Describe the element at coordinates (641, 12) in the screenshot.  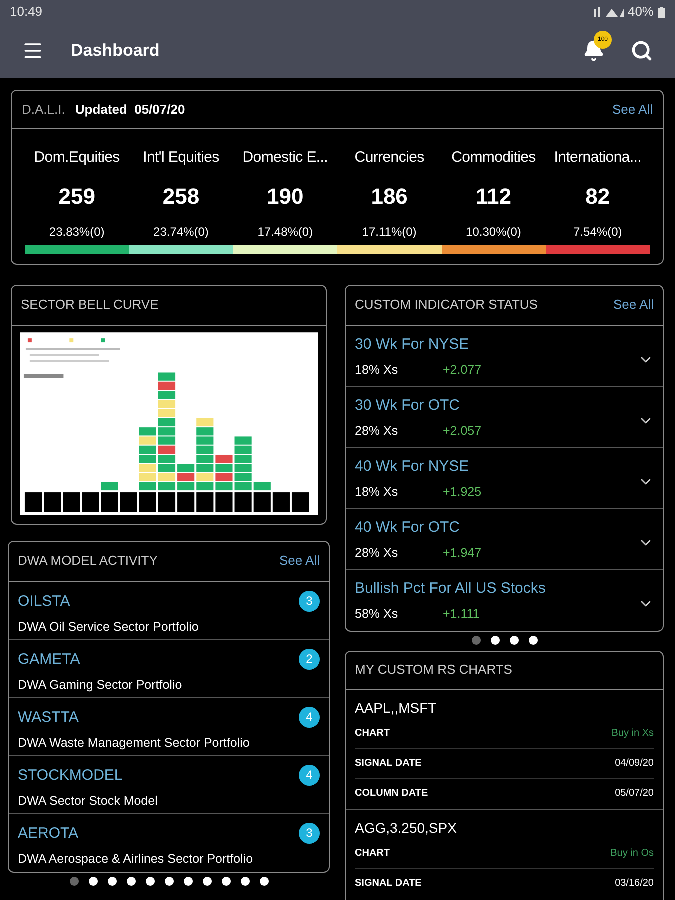
I see `battery-percent: 40%` at that location.